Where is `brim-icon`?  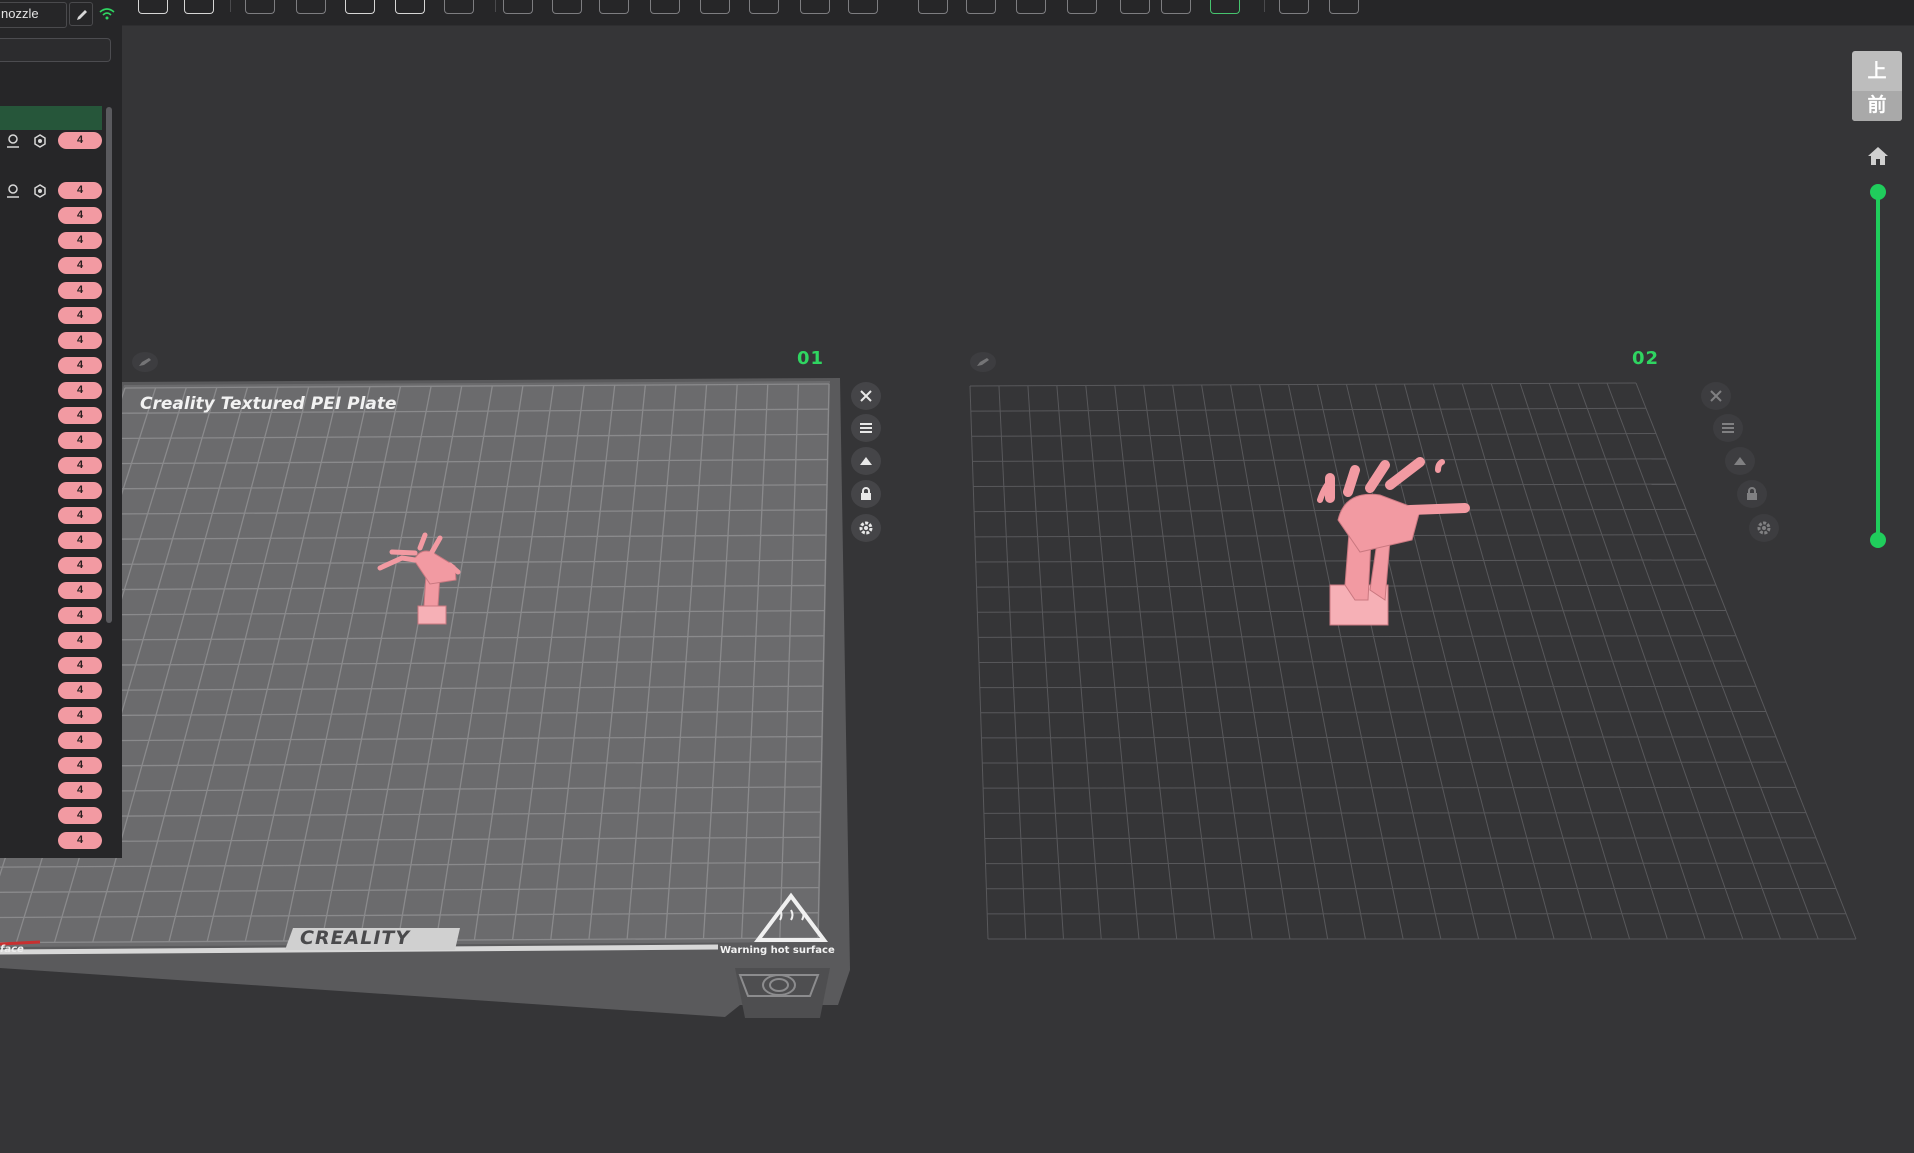 brim-icon is located at coordinates (1031, 7).